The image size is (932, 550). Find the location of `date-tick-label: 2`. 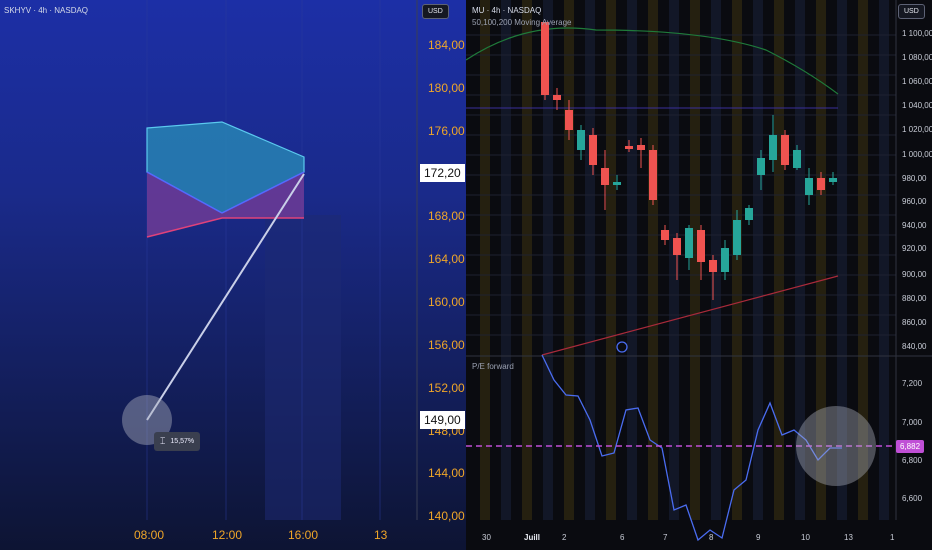

date-tick-label: 2 is located at coordinates (564, 537).